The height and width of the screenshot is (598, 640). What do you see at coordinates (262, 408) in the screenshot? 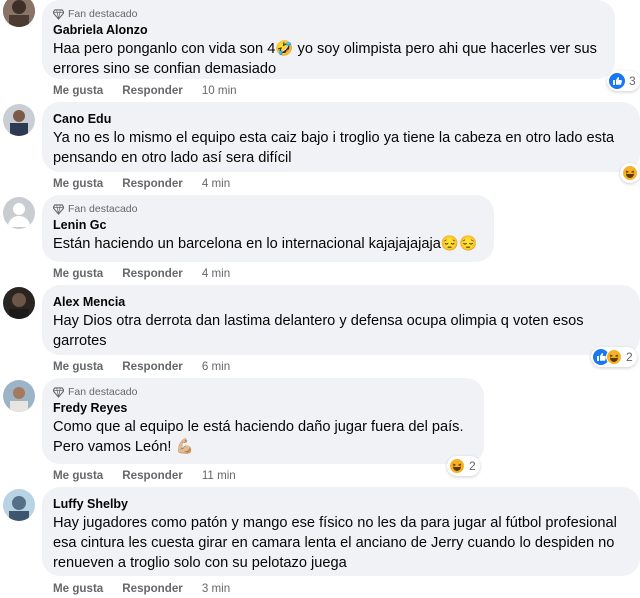
I see `comment-author: Fredy Reyes` at bounding box center [262, 408].